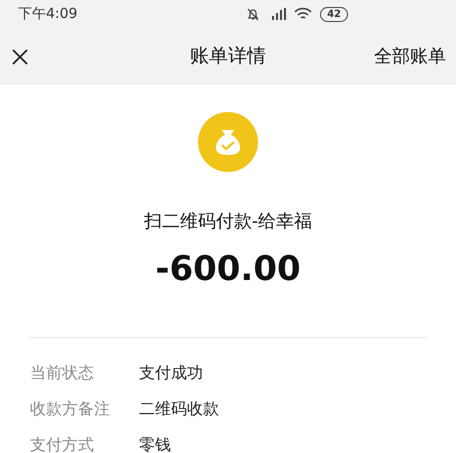 The width and height of the screenshot is (456, 453). What do you see at coordinates (303, 14) in the screenshot?
I see `wifi-icon` at bounding box center [303, 14].